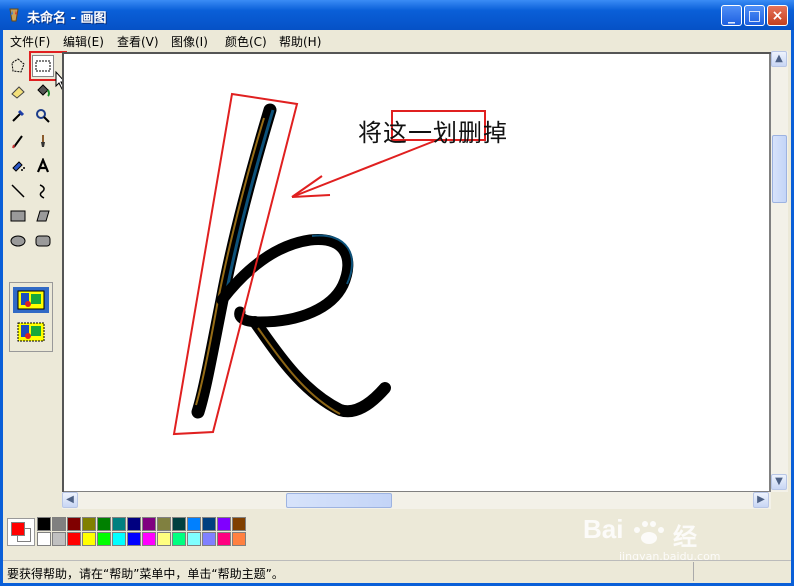 This screenshot has height=587, width=794. Describe the element at coordinates (285, 281) in the screenshot. I see `letter-k-loop` at that location.